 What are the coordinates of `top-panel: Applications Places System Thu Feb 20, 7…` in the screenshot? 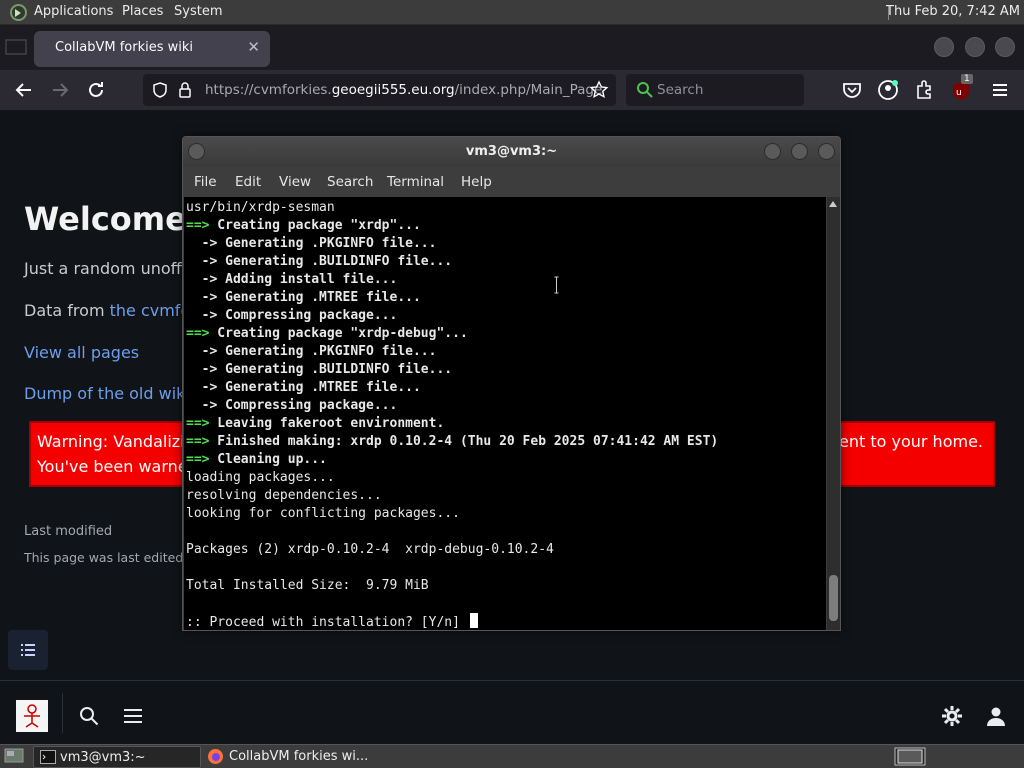 It's located at (512, 12).